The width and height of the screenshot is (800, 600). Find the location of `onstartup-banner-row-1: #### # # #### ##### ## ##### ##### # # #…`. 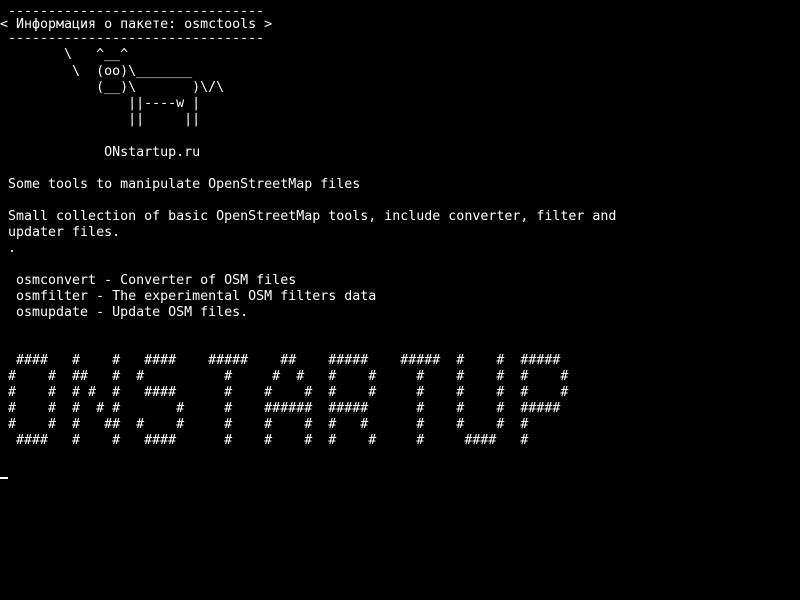

onstartup-banner-row-1: #### # # #### ##### ## ##### ##### # # #… is located at coordinates (280, 360).